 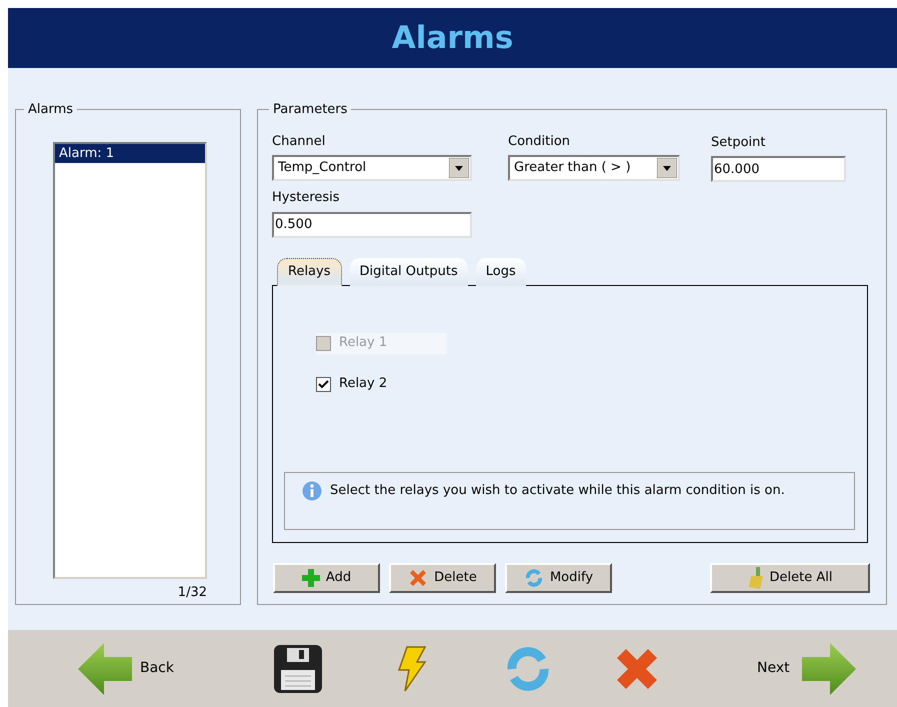 I want to click on tab: Relays, so click(x=309, y=272).